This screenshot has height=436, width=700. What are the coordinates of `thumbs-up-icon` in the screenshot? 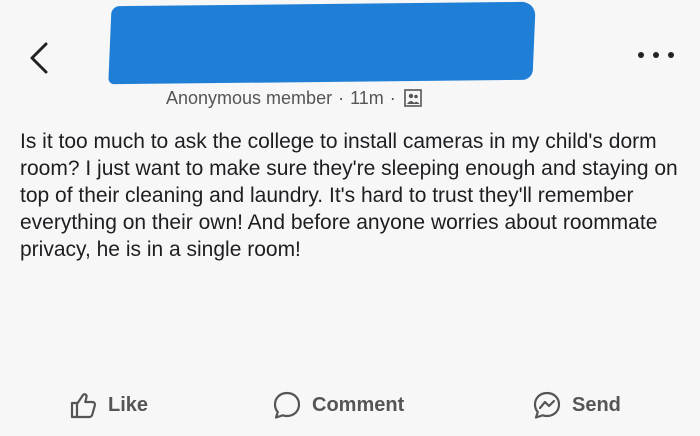 It's located at (83, 406).